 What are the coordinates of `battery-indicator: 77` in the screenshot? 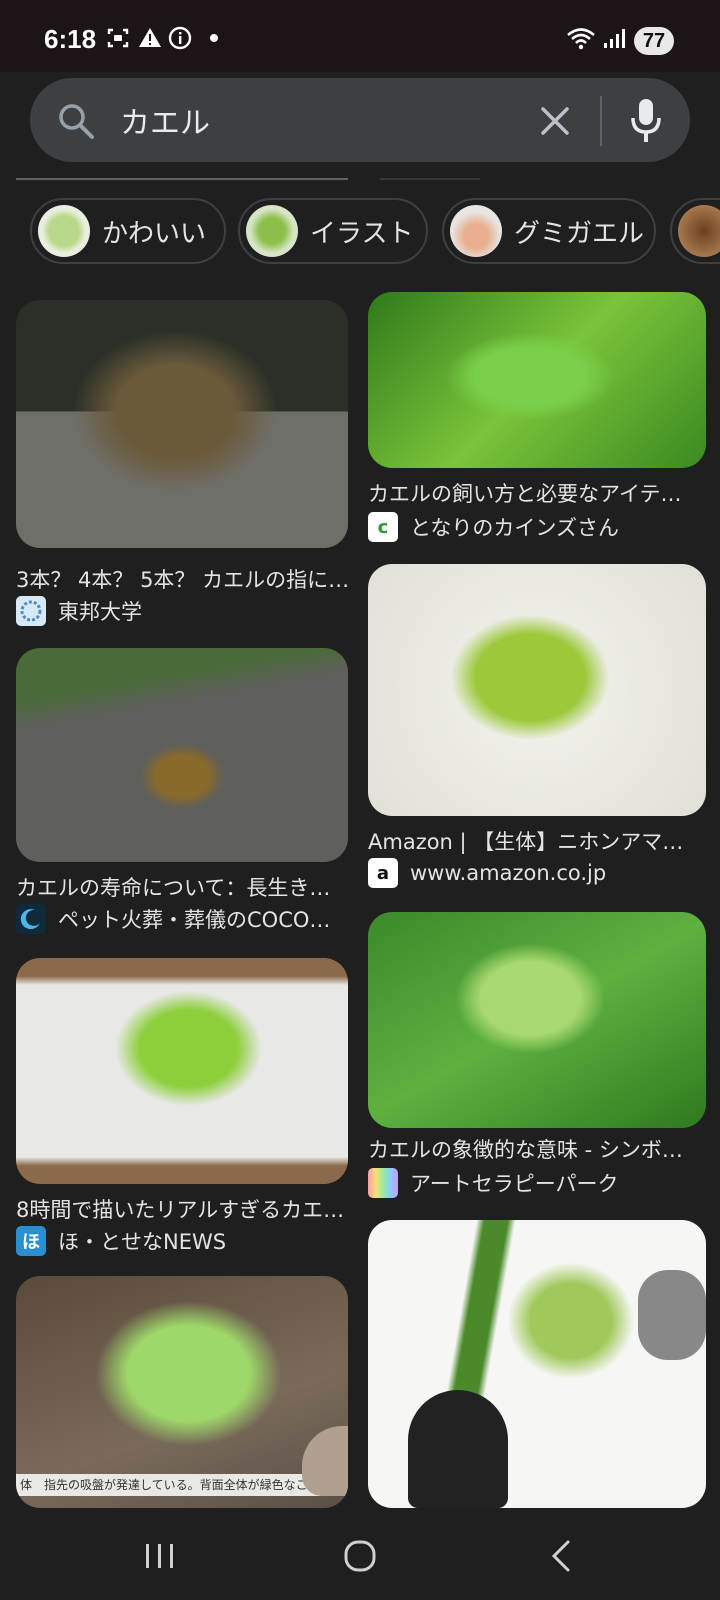 It's located at (654, 41).